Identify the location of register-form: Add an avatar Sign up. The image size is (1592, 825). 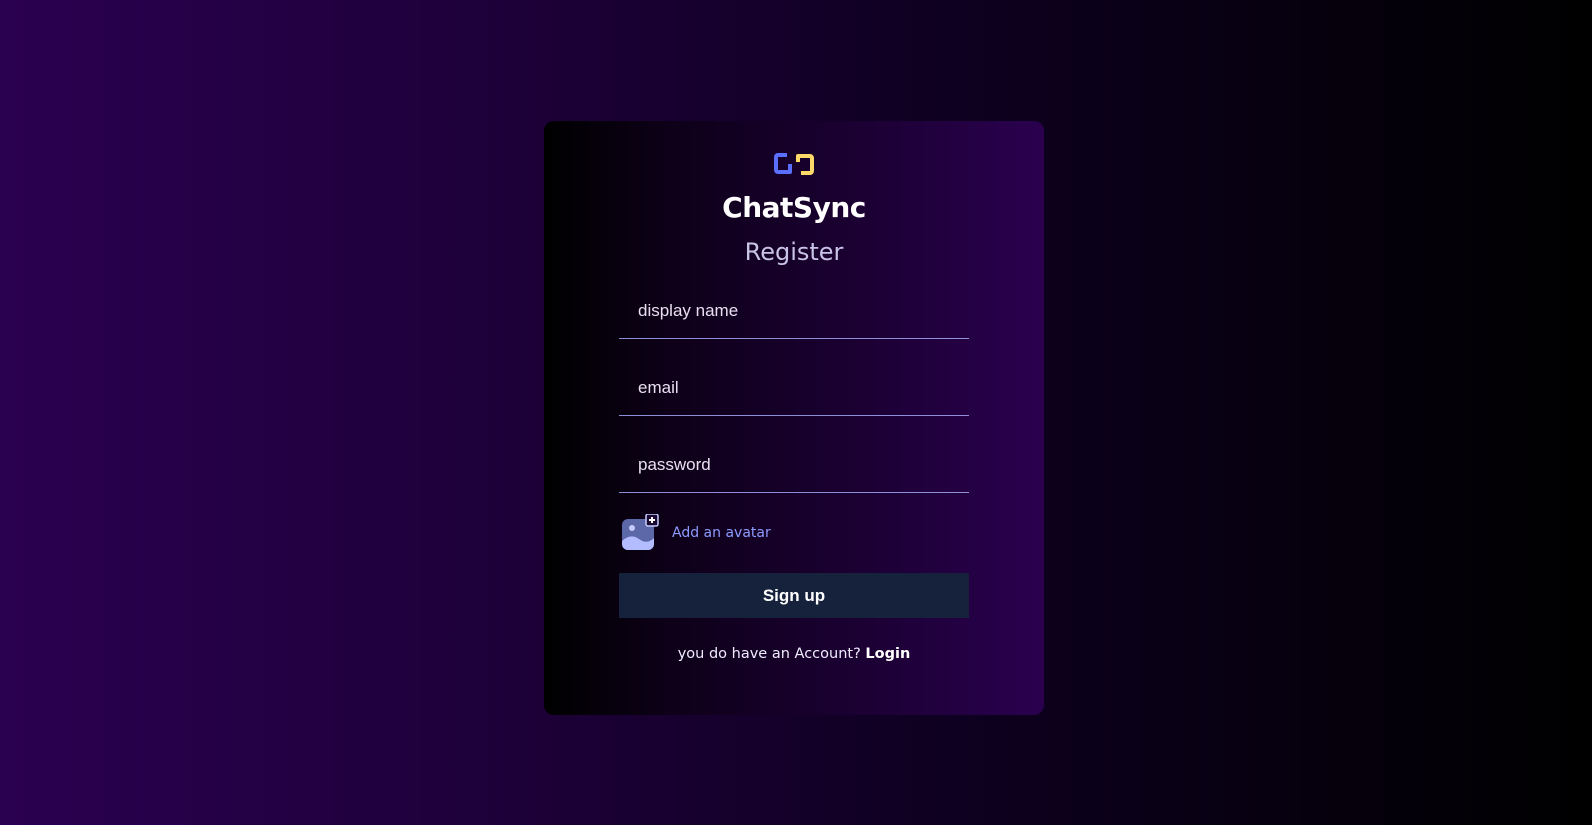
(794, 450).